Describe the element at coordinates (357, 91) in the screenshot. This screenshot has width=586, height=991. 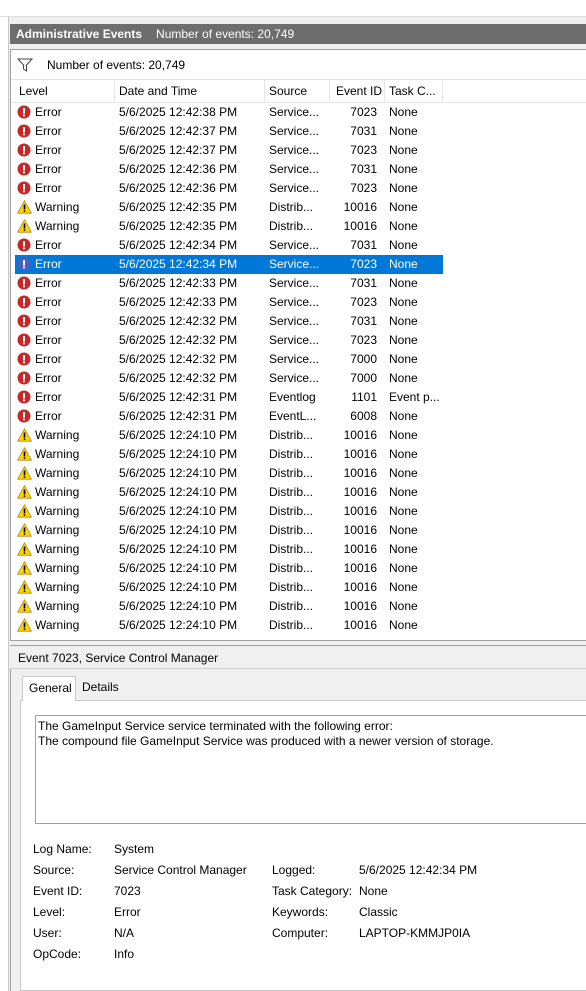
I see `column-header-event-id: Event ID` at that location.